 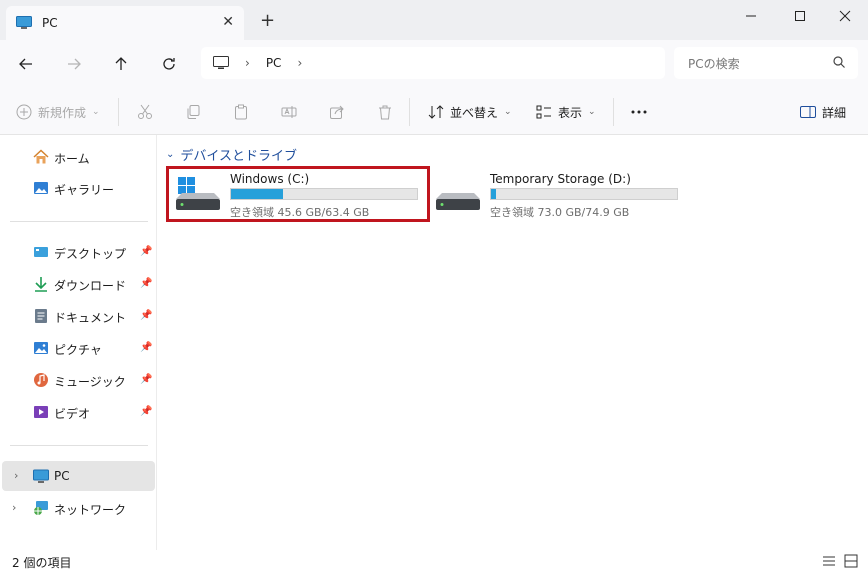 What do you see at coordinates (145, 112) in the screenshot?
I see `cut-button` at bounding box center [145, 112].